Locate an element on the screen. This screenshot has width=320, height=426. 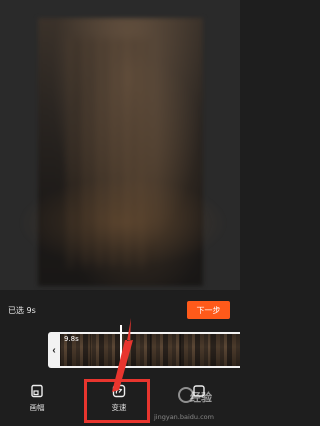
baidu-jingyan-watermark: 经验 jingyan.baidu.com is located at coordinates (195, 404).